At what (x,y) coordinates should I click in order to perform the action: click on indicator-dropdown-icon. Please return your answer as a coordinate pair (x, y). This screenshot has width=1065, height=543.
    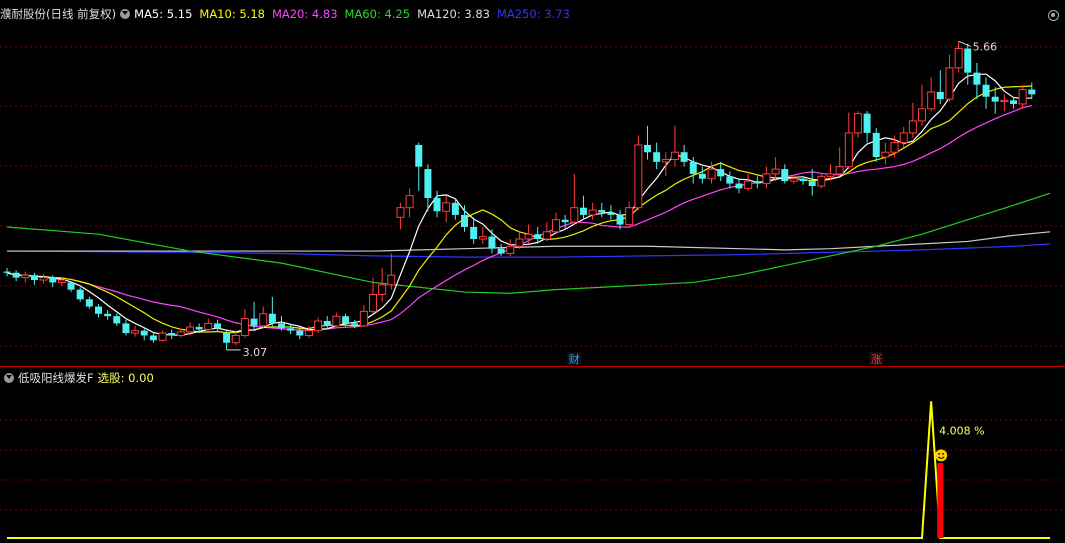
    Looking at the image, I should click on (9, 378).